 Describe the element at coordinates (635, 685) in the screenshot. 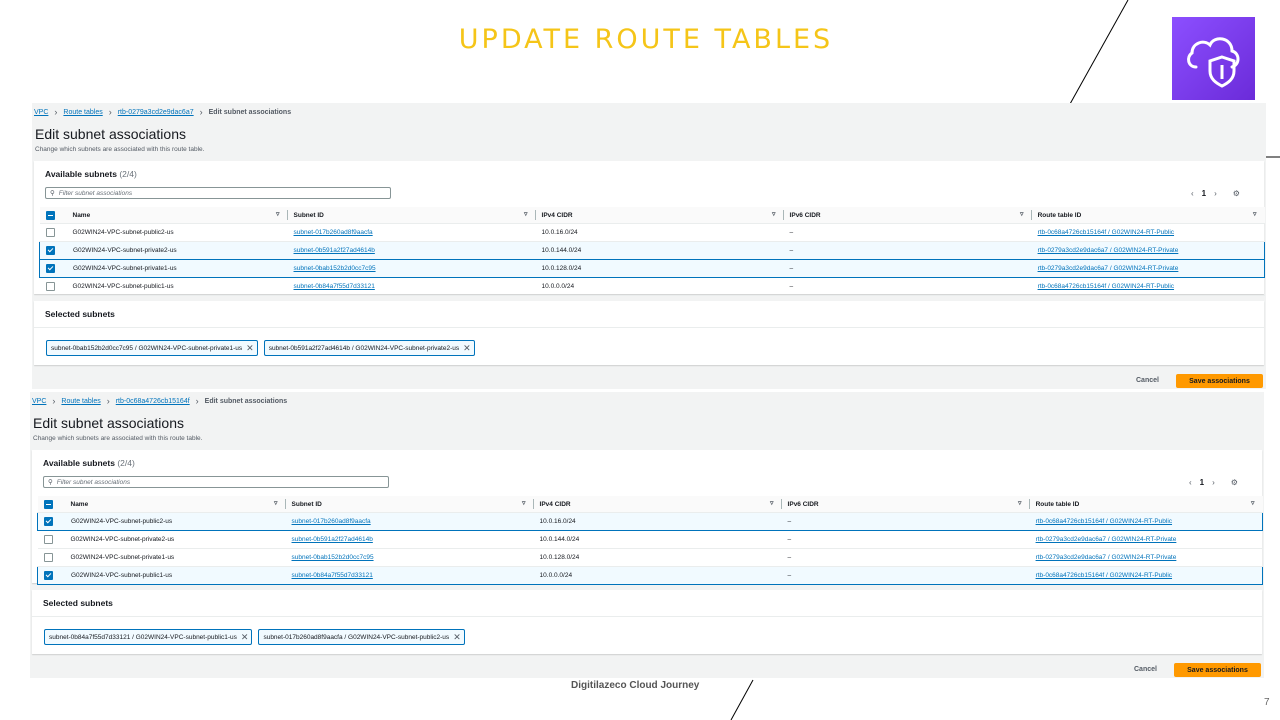

I see `footer-text: Digitilazeco Cloud Journey` at that location.